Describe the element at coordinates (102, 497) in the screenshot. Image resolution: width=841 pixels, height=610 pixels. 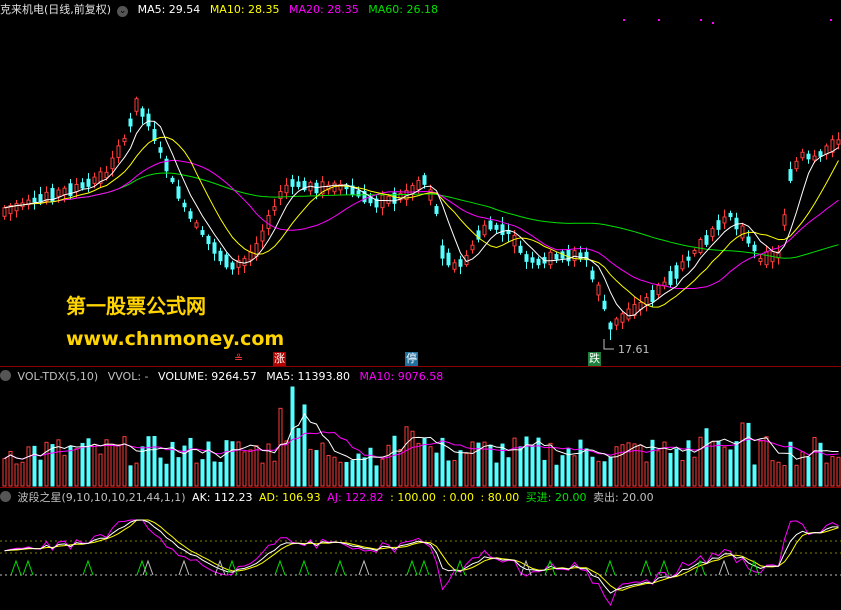
I see `ind-title: 波段之星(9,10,10,10,21,44,1,1)` at that location.